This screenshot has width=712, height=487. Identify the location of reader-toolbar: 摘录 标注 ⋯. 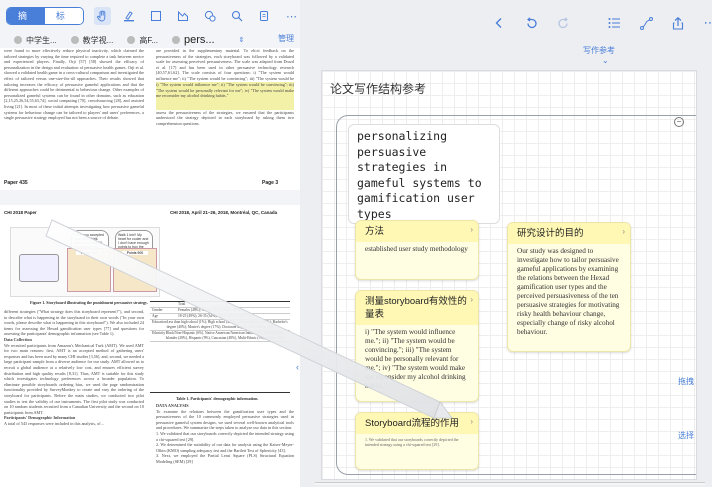
(150, 16).